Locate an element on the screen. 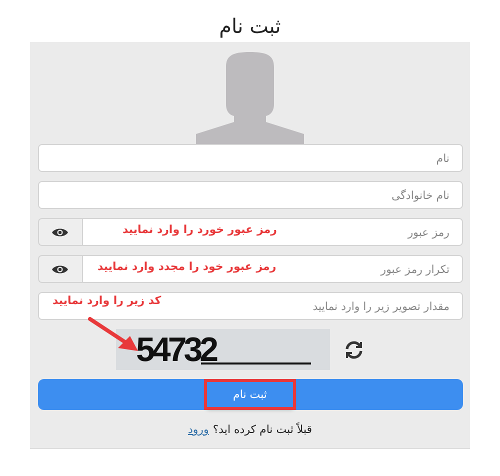 This screenshot has width=500, height=476. page-title: ثبت نام is located at coordinates (250, 26).